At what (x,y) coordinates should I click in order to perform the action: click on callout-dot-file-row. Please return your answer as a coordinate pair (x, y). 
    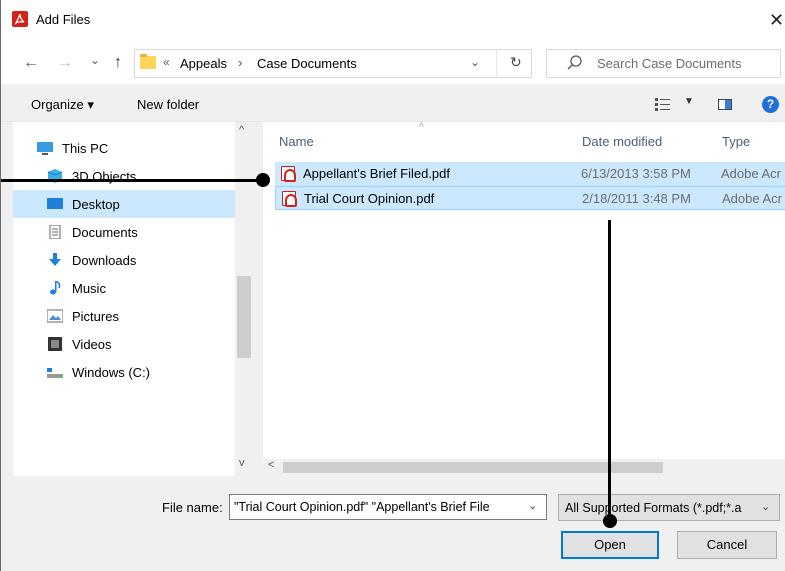
    Looking at the image, I should click on (263, 180).